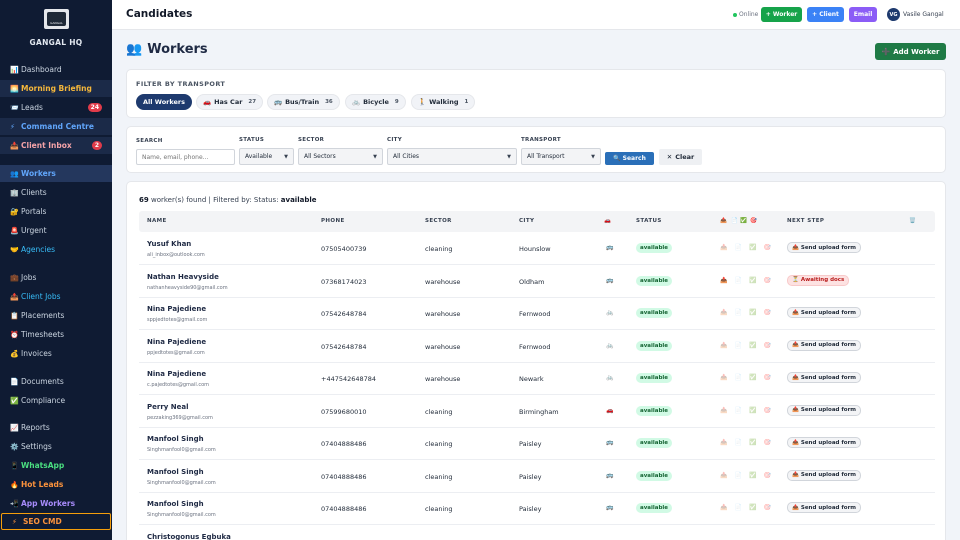  Describe the element at coordinates (526, 221) in the screenshot. I see `header-city: CITY` at that location.